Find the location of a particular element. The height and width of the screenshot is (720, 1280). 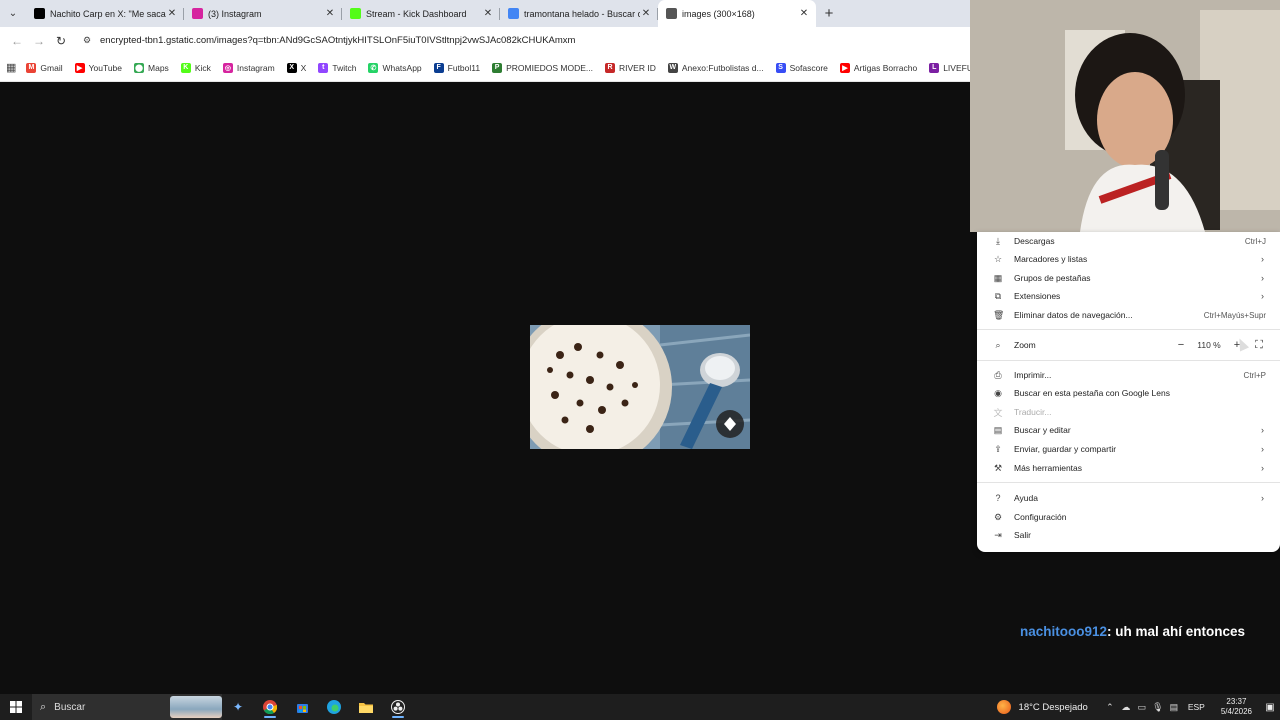

exit-icon: ⇥ is located at coordinates (998, 534).